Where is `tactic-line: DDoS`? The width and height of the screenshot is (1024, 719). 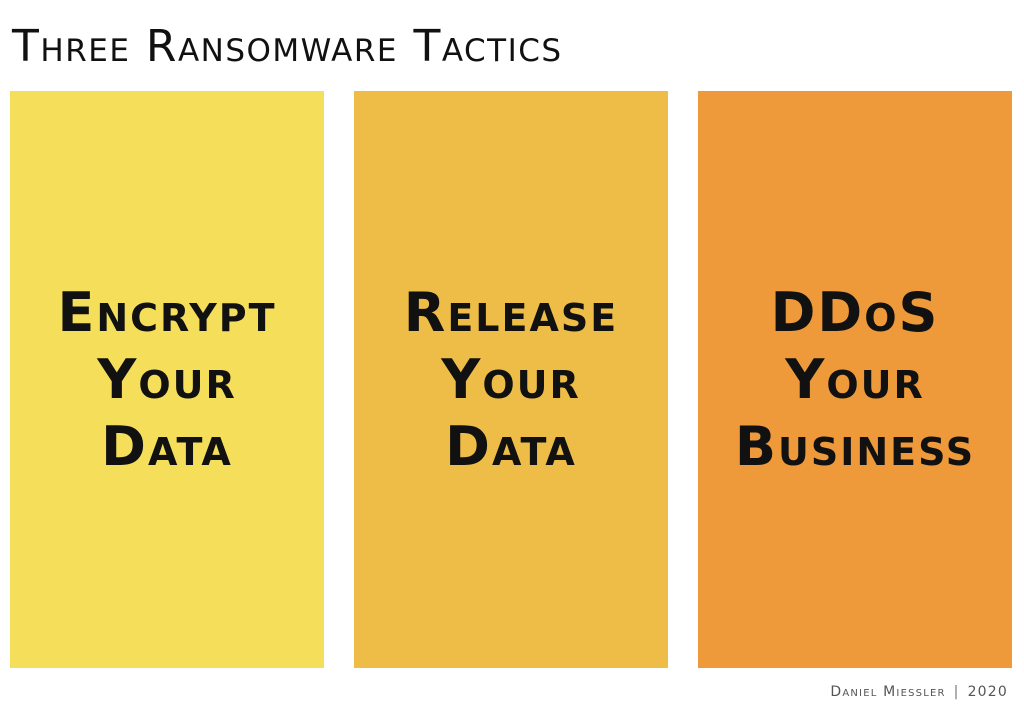
tactic-line: DDoS is located at coordinates (855, 312).